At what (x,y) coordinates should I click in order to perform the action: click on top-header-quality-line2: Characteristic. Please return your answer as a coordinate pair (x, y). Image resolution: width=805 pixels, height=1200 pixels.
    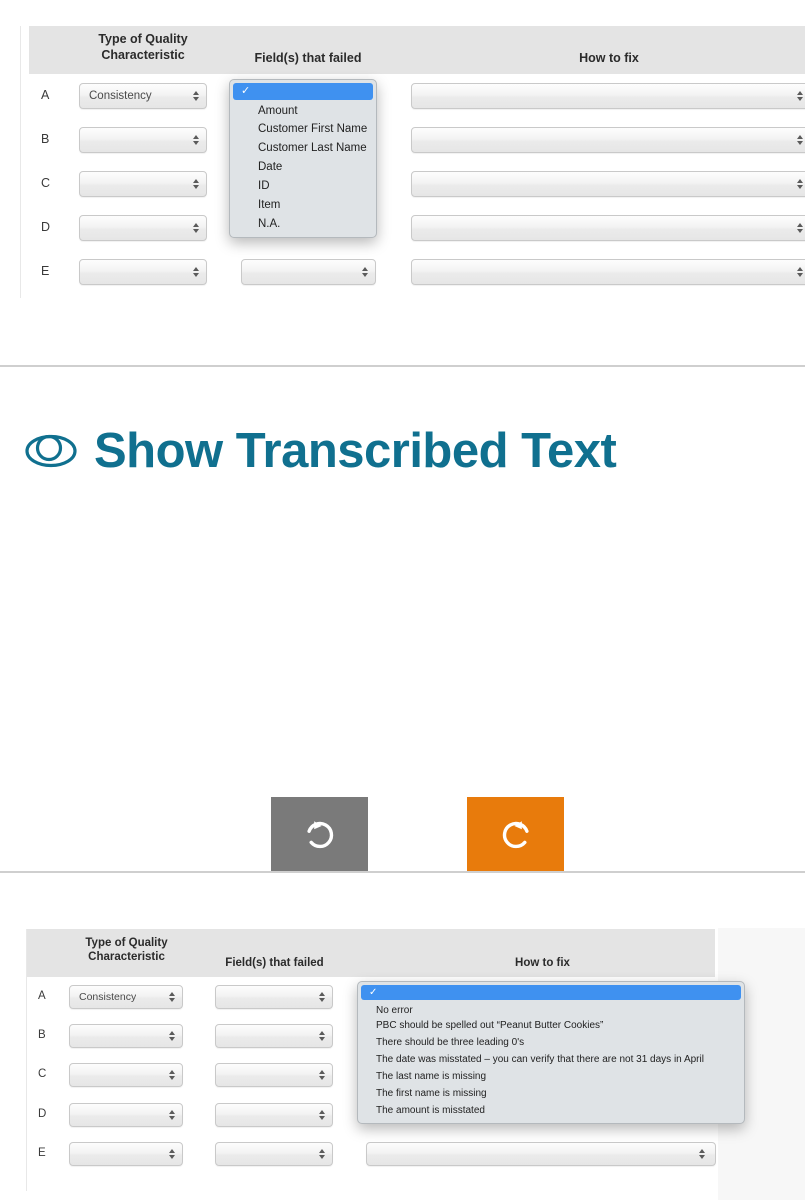
    Looking at the image, I should click on (143, 54).